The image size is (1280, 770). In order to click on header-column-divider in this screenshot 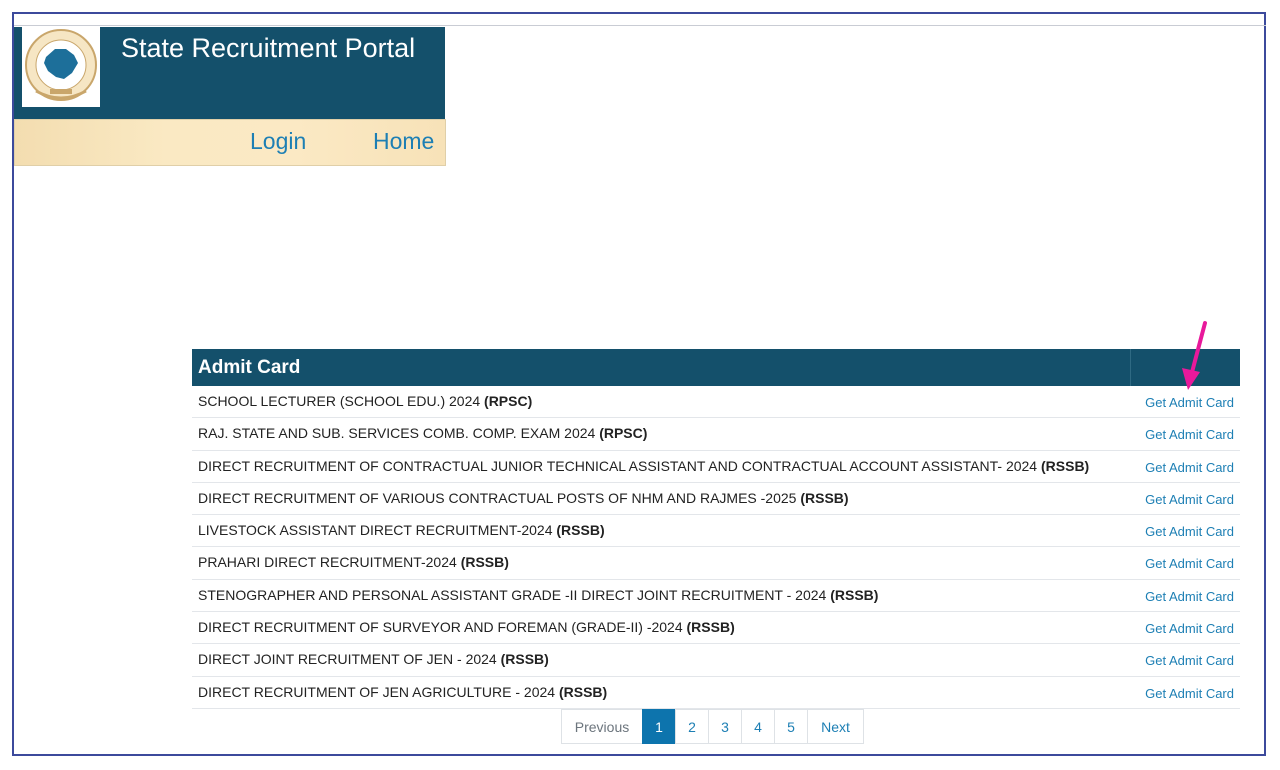, I will do `click(1130, 367)`.